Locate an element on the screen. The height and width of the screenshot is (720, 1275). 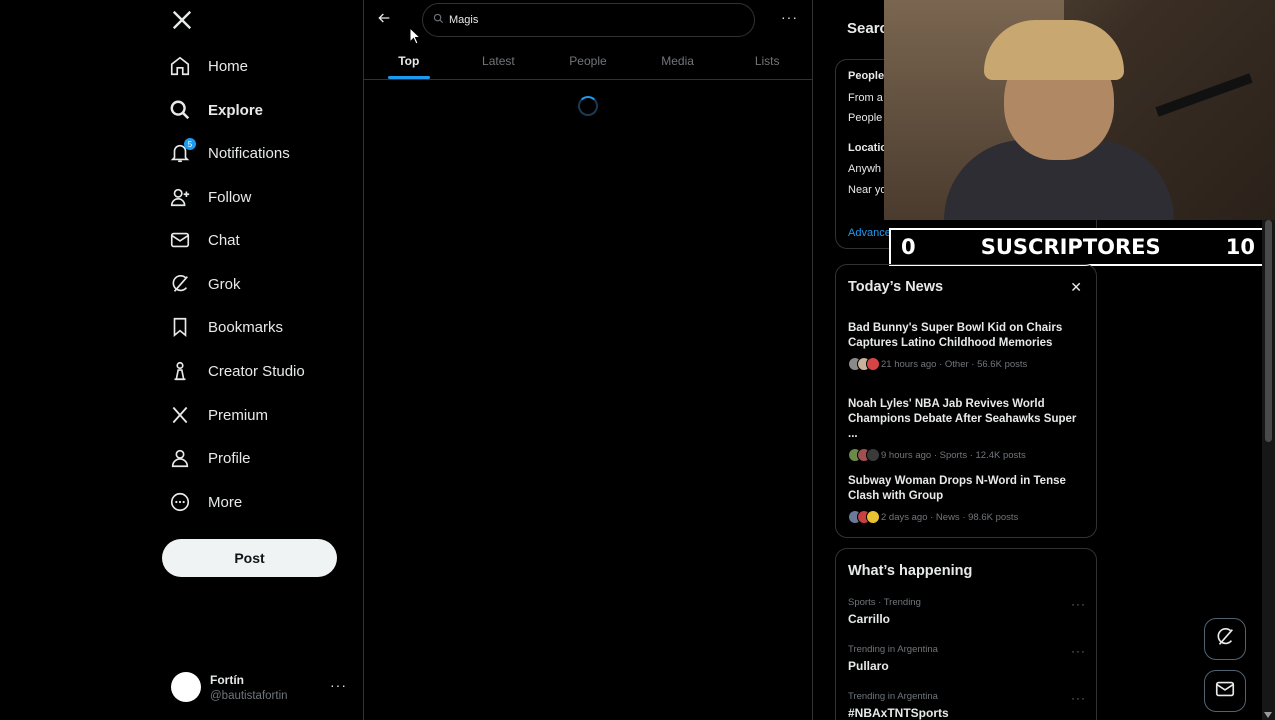
nav-premium-label: Premium is located at coordinates (238, 415).